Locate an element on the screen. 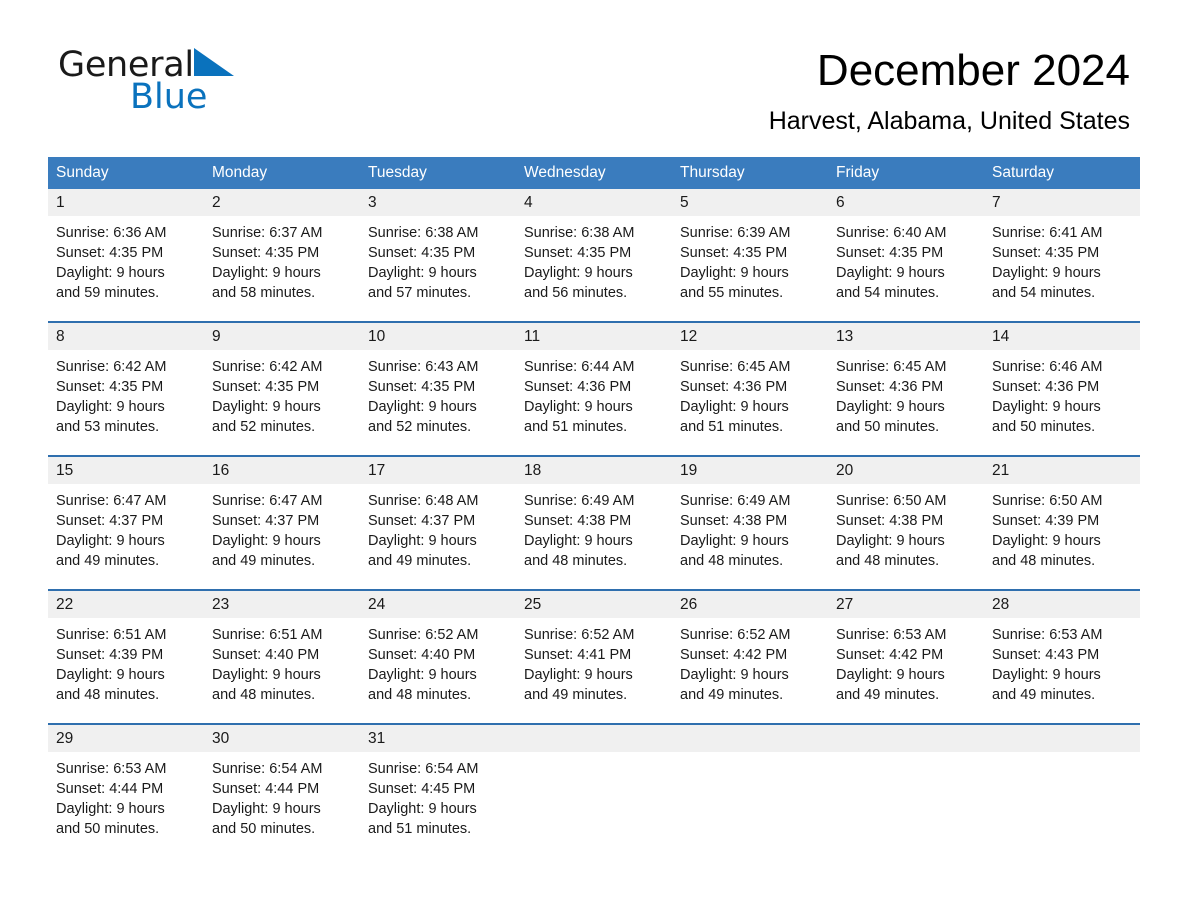  sunrise-text: Sunrise: 6:46 AM is located at coordinates (1047, 367).